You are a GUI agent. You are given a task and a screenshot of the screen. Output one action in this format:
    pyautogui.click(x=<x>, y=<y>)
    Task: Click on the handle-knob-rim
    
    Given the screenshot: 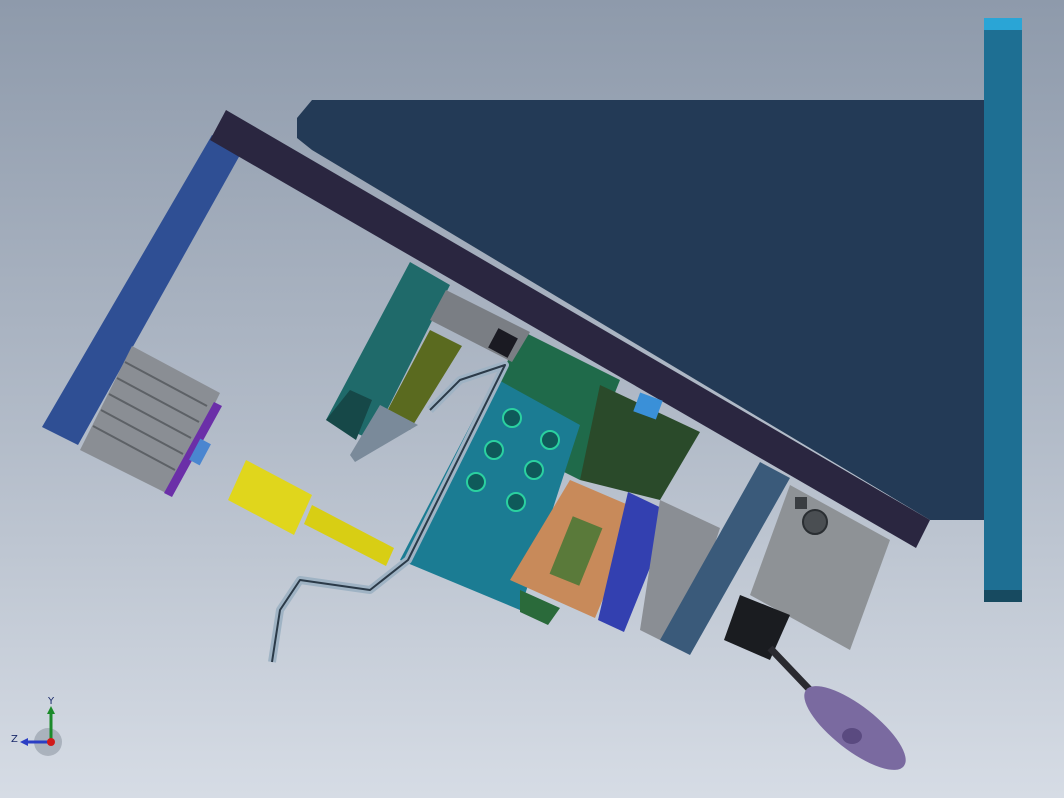 What is the action you would take?
    pyautogui.click(x=852, y=736)
    